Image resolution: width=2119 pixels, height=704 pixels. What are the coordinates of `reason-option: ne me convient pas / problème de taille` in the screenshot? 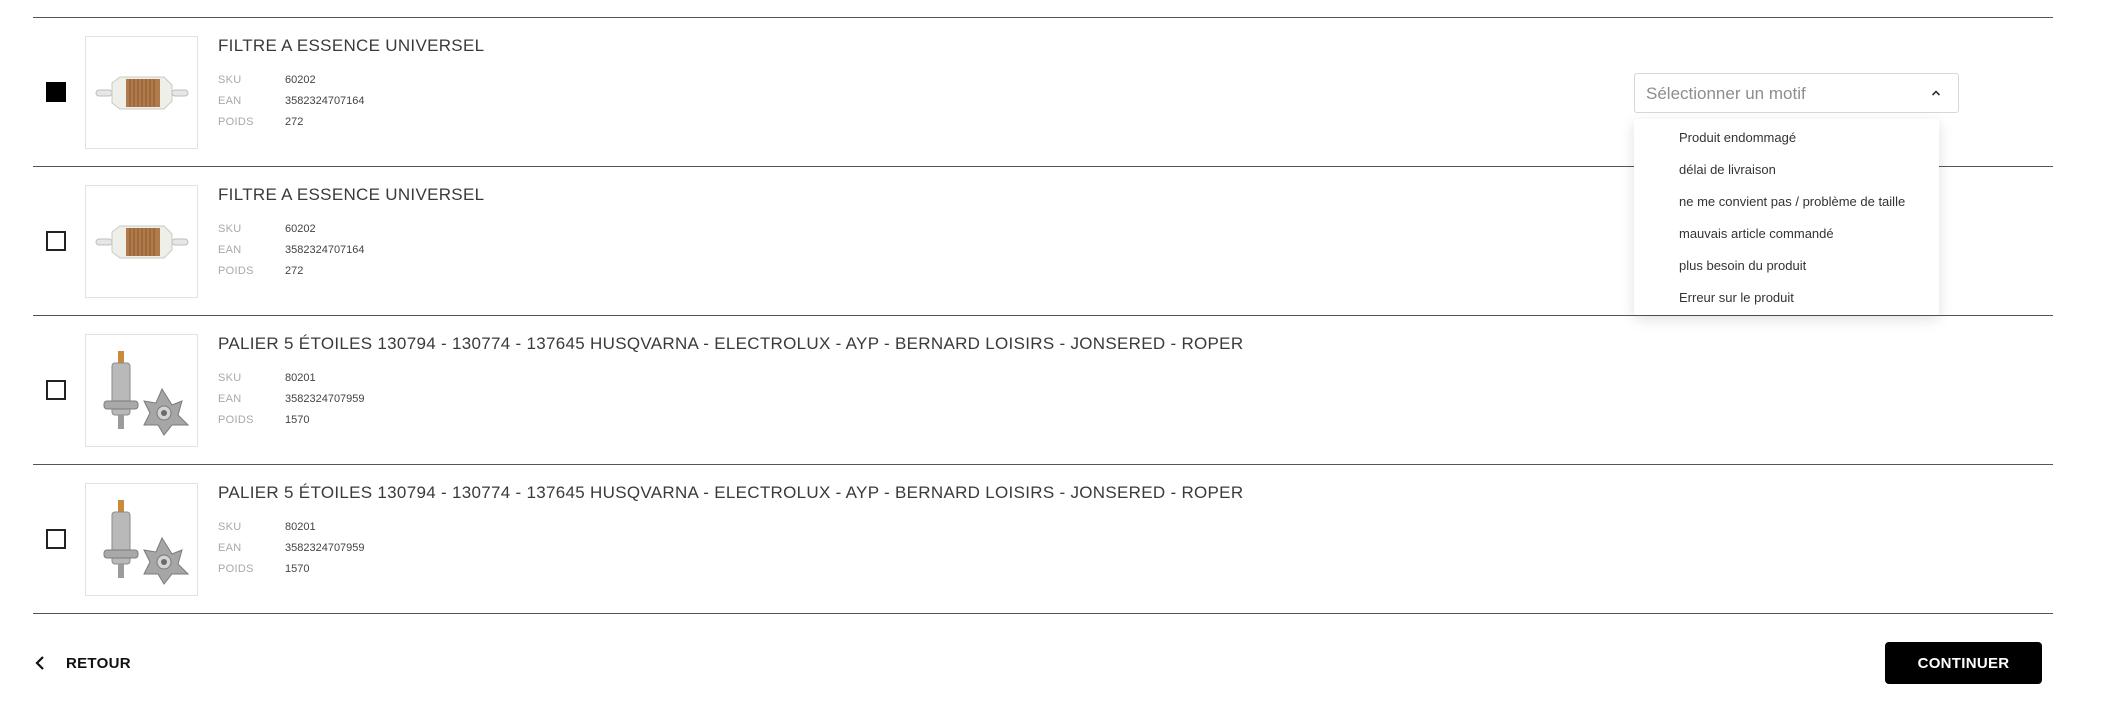 It's located at (1792, 201).